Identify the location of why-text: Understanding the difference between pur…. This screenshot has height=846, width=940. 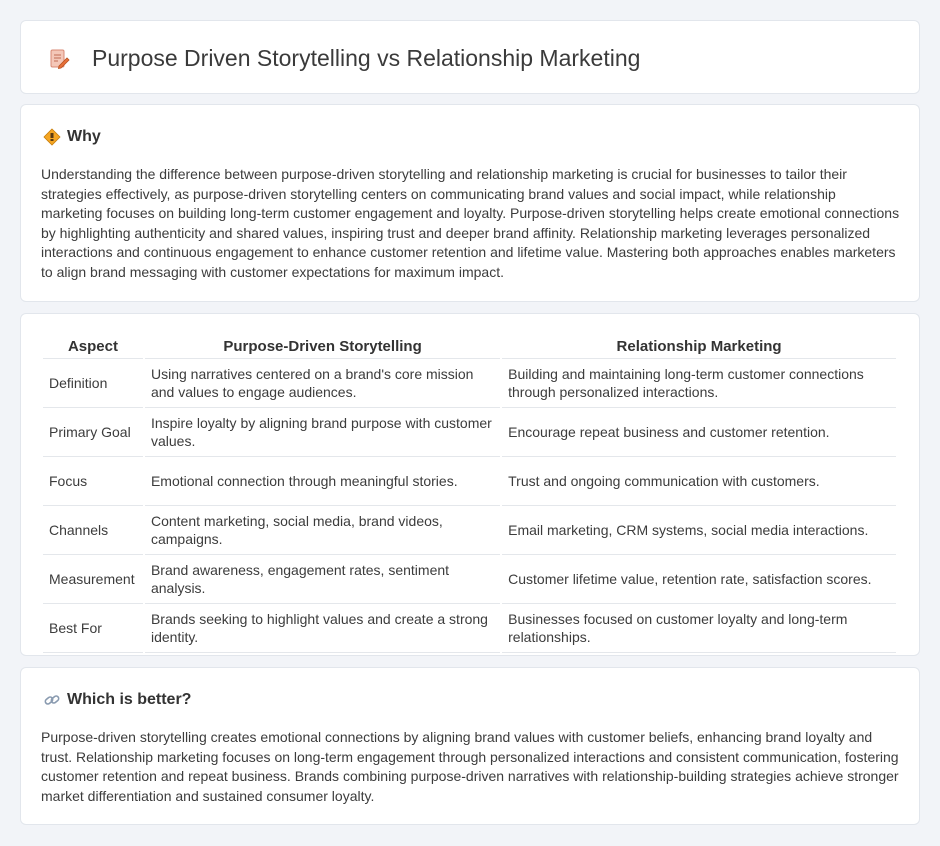
(470, 223).